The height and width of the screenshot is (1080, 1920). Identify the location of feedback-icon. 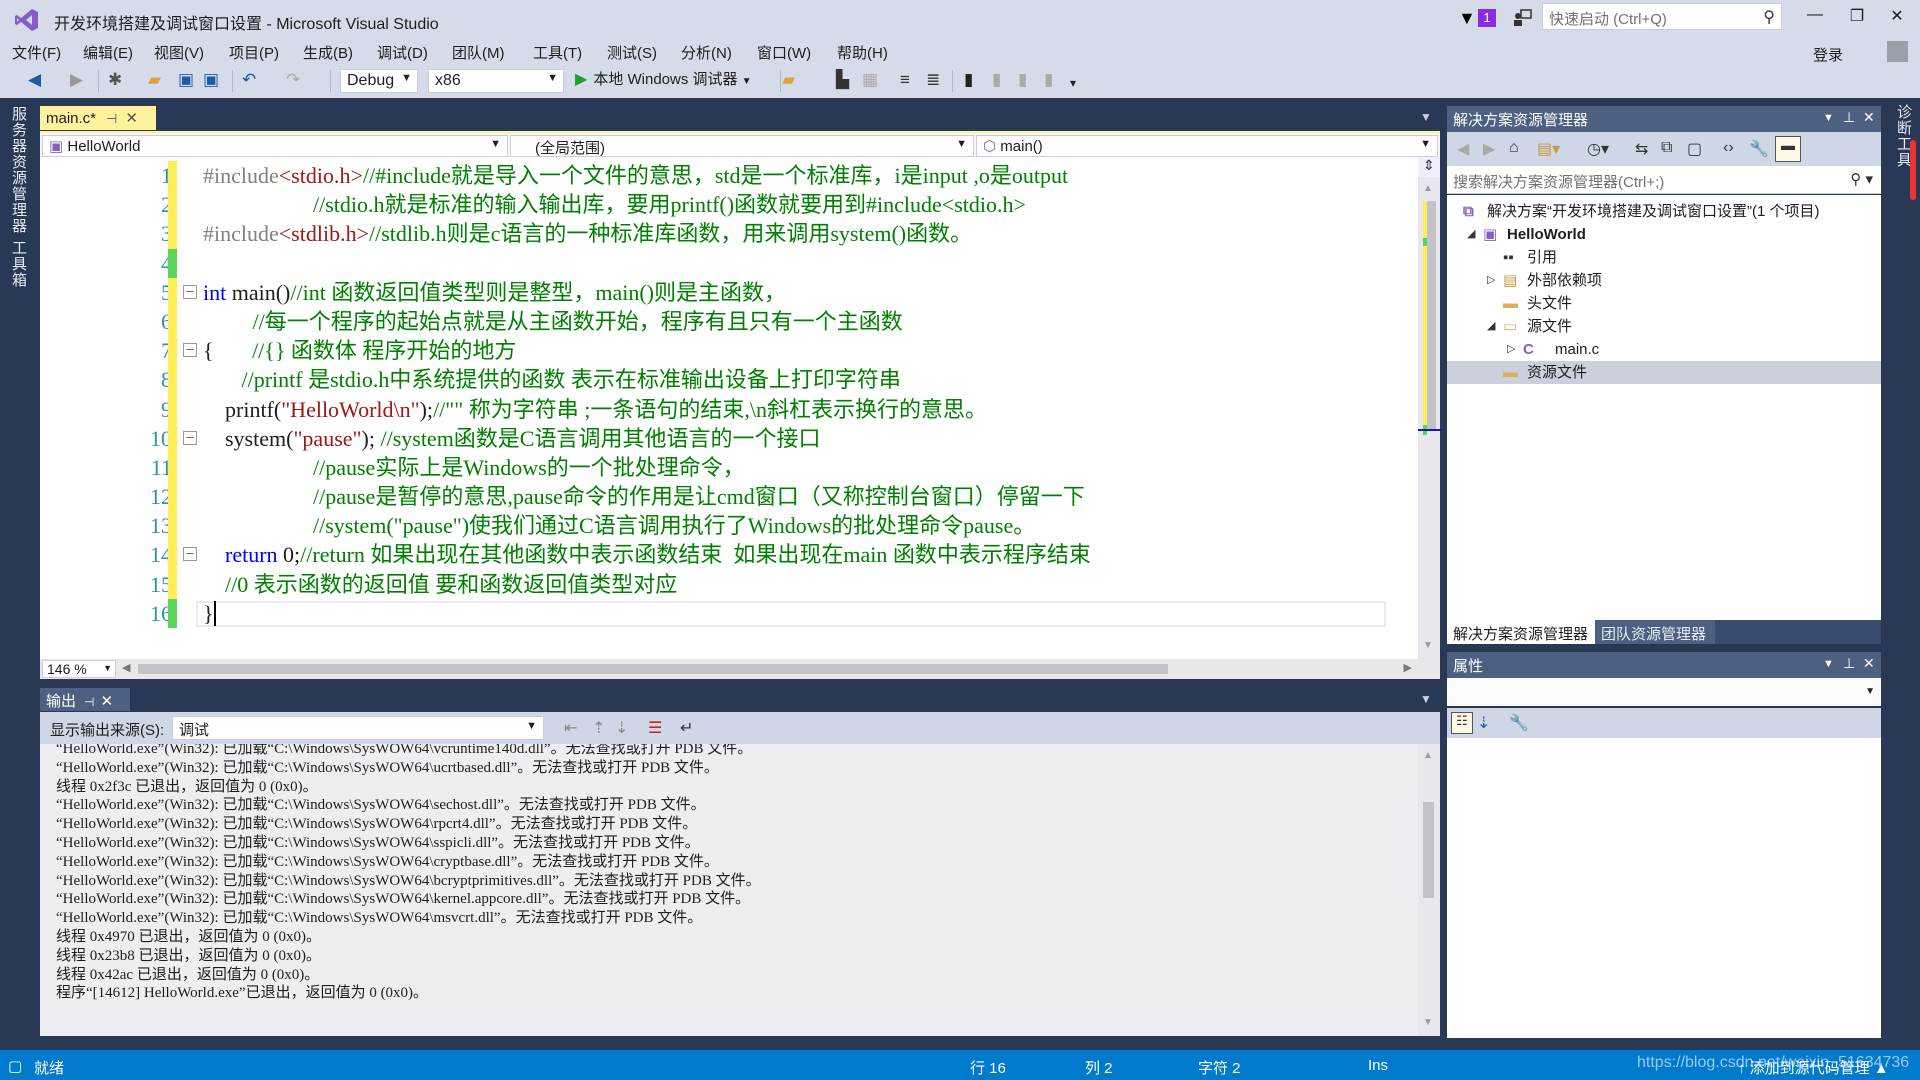
(1522, 18).